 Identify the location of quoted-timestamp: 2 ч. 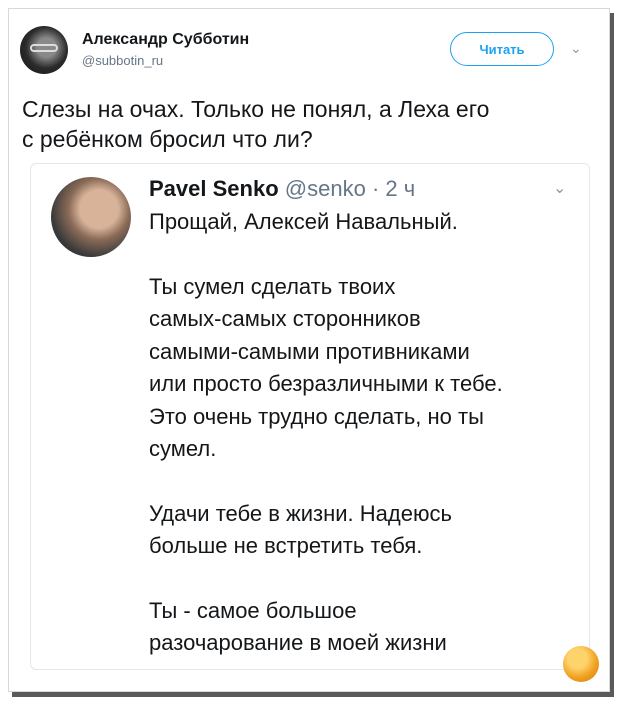
(400, 188).